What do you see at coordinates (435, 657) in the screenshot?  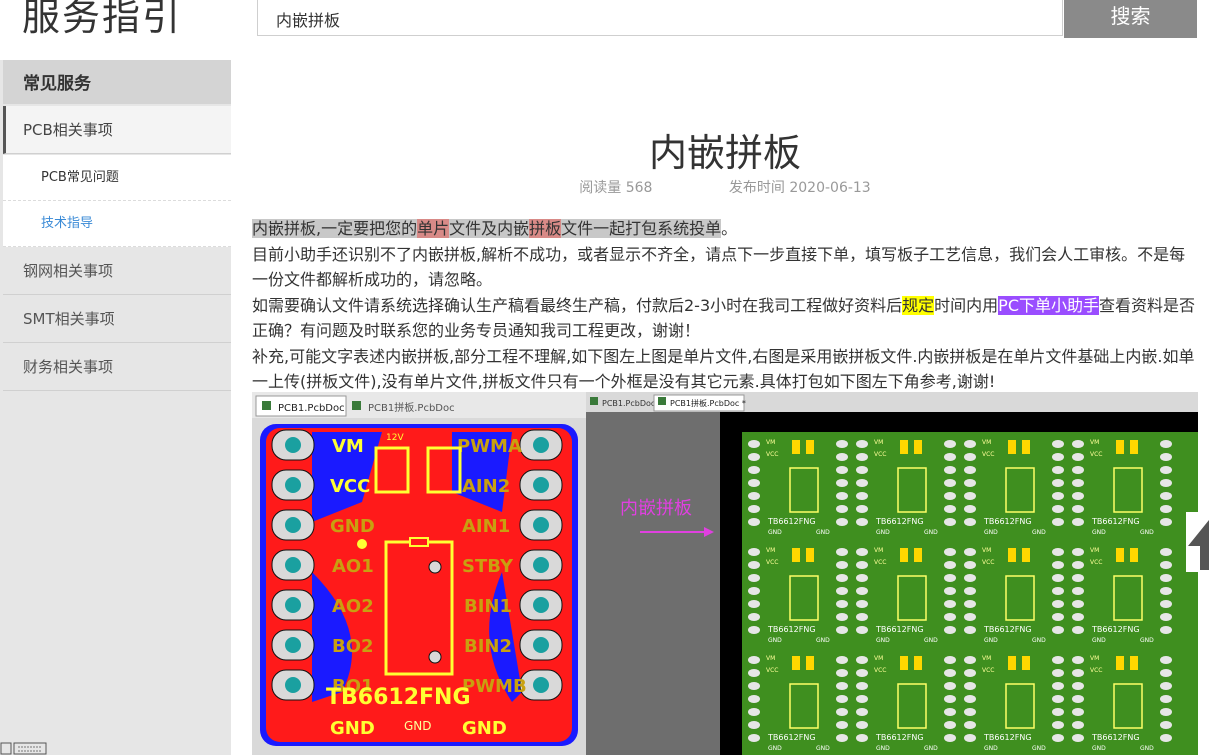 I see `via` at bounding box center [435, 657].